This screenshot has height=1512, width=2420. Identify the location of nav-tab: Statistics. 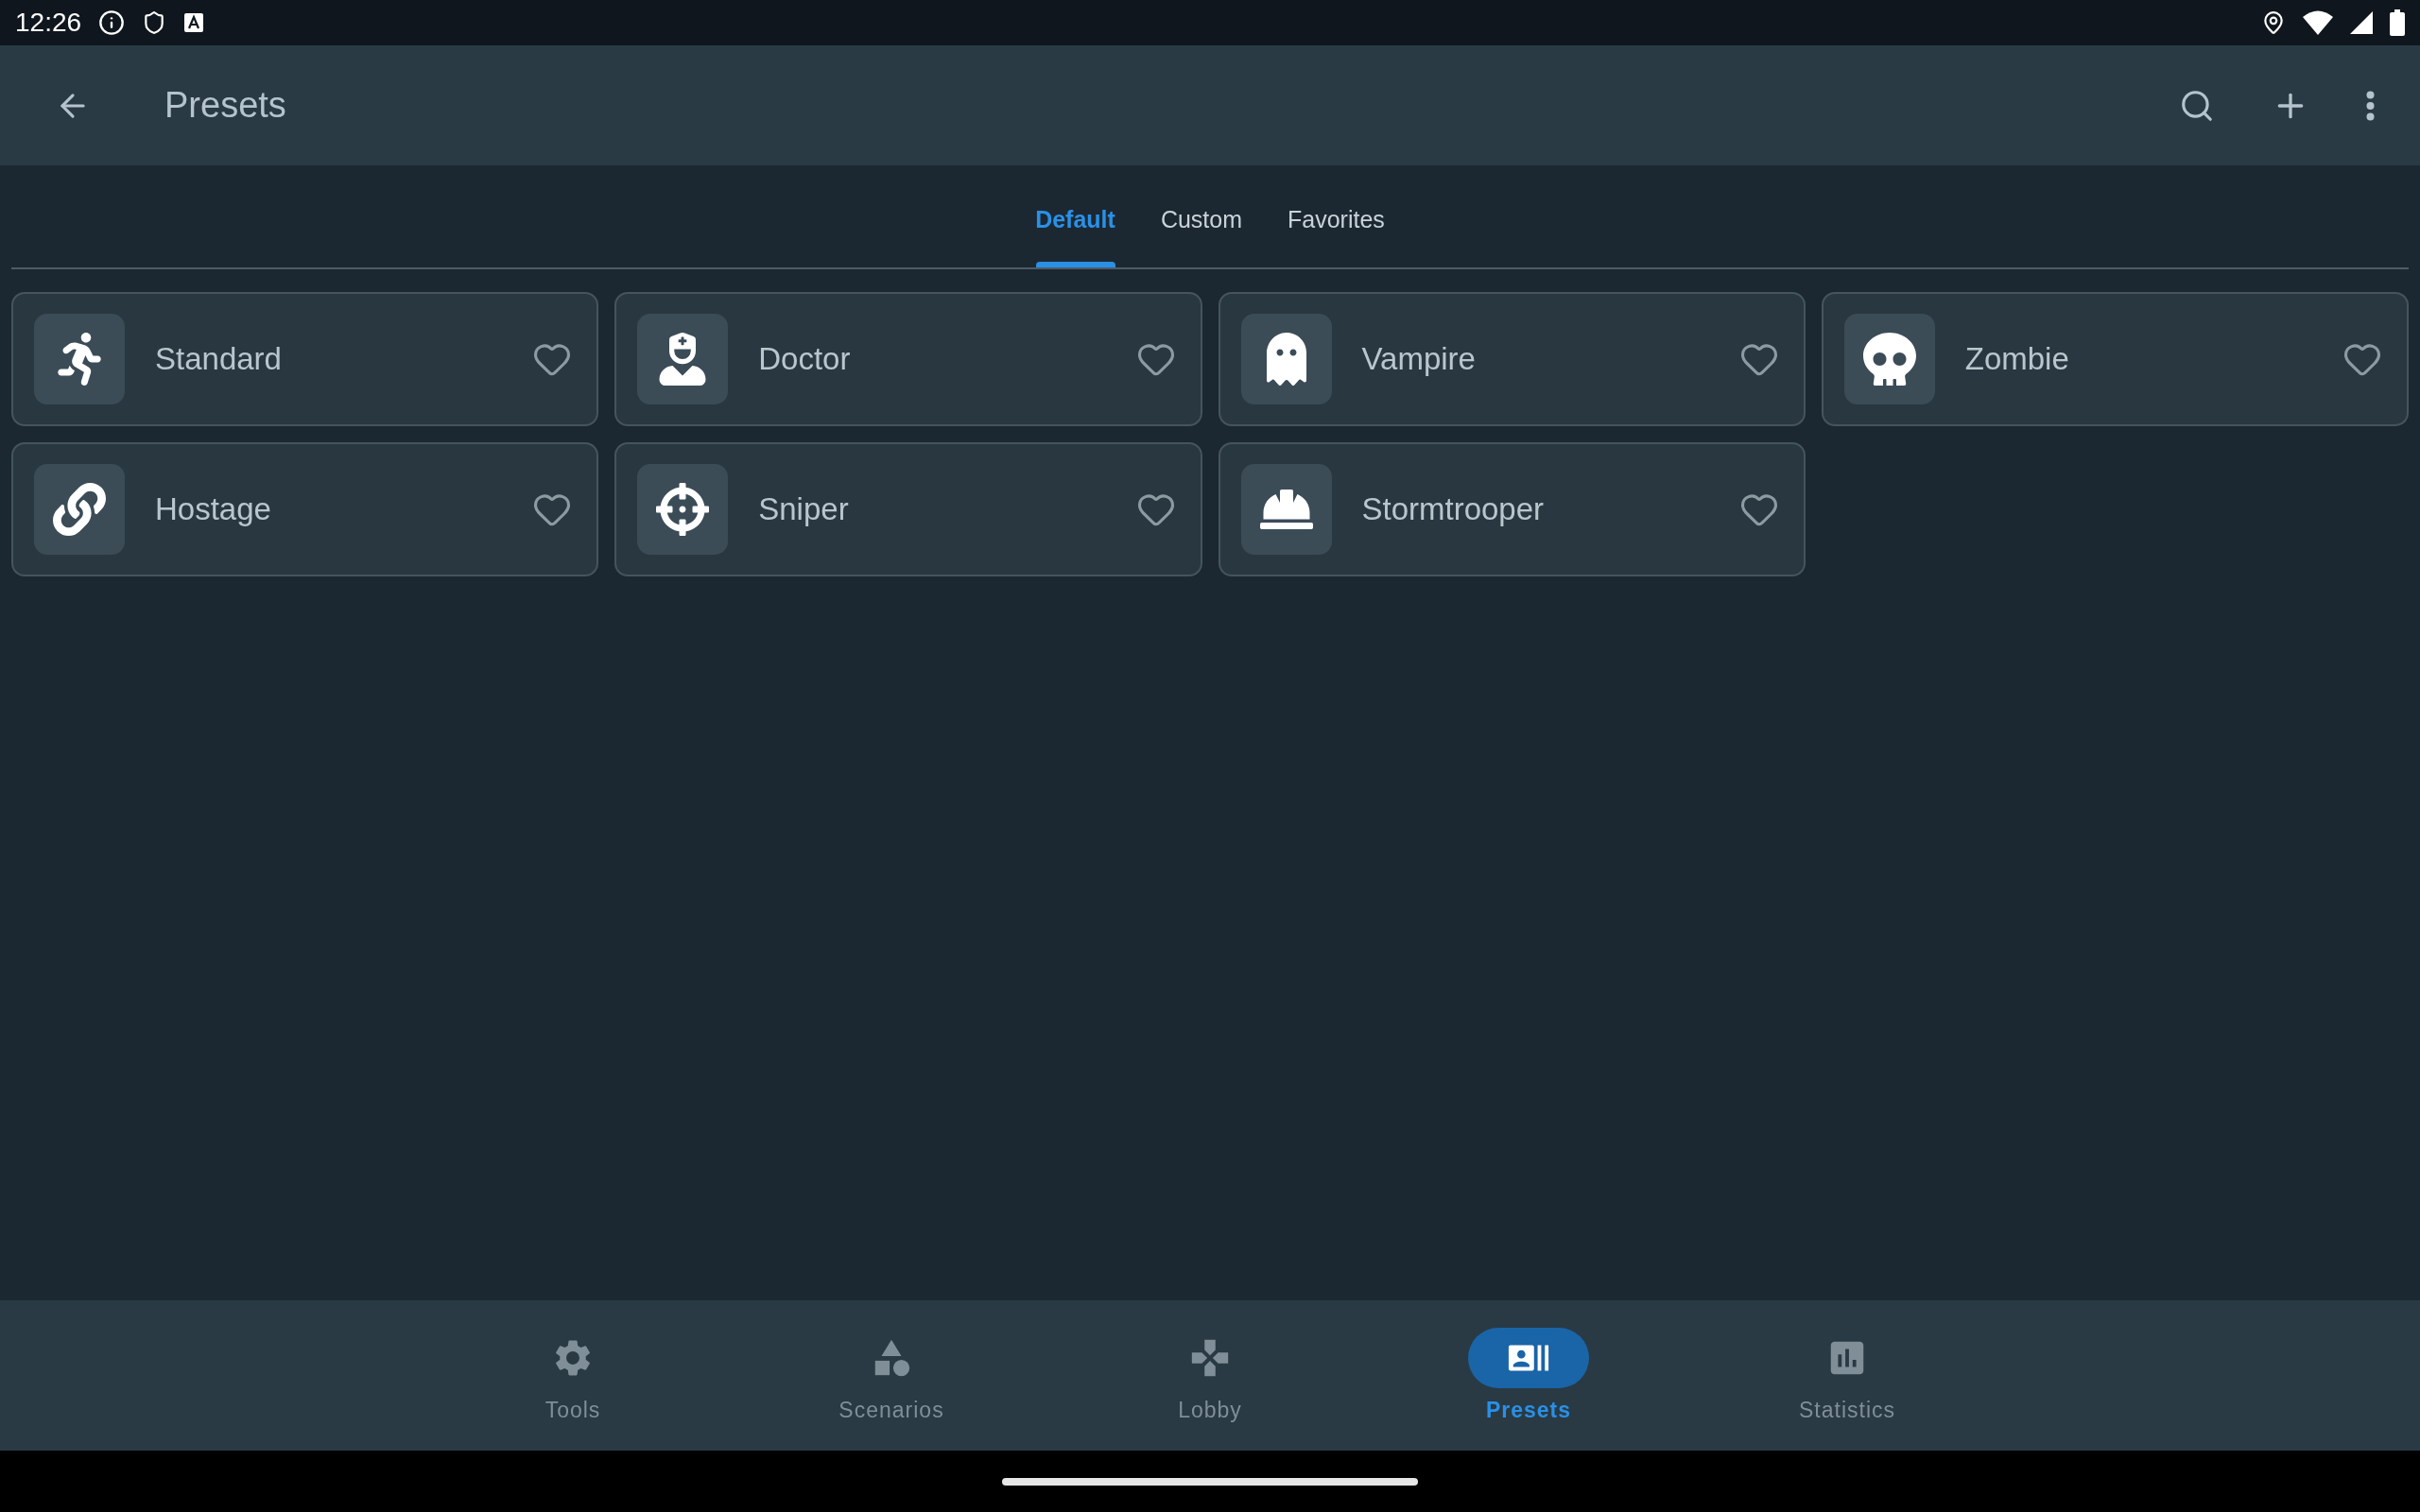
(1847, 1375).